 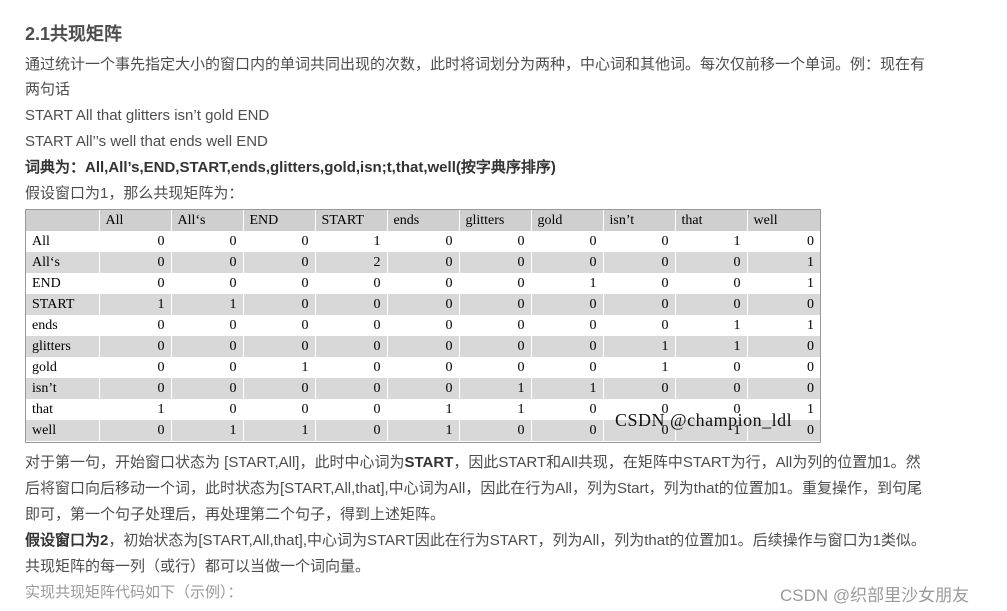 What do you see at coordinates (494, 220) in the screenshot?
I see `matrix-column-header: glitters` at bounding box center [494, 220].